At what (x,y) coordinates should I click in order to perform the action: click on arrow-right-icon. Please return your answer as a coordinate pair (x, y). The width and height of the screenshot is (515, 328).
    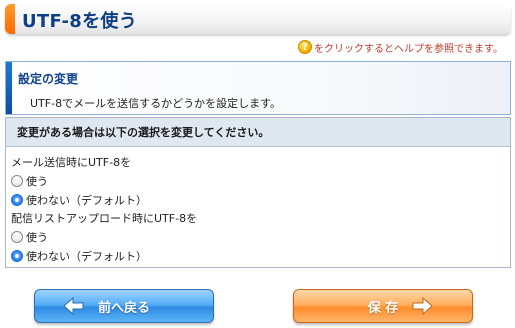
    Looking at the image, I should click on (422, 306).